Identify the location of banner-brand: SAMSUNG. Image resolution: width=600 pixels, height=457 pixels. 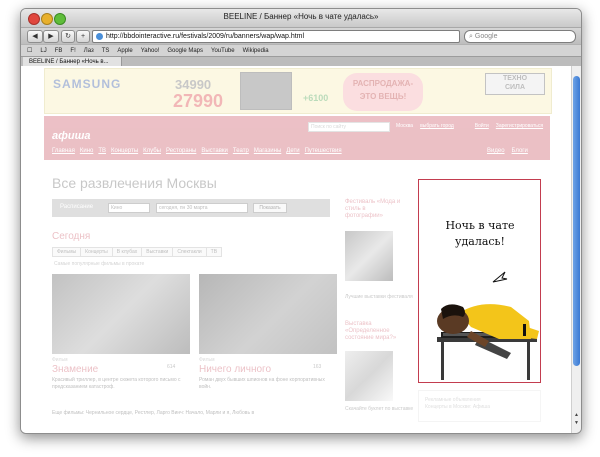
(87, 84).